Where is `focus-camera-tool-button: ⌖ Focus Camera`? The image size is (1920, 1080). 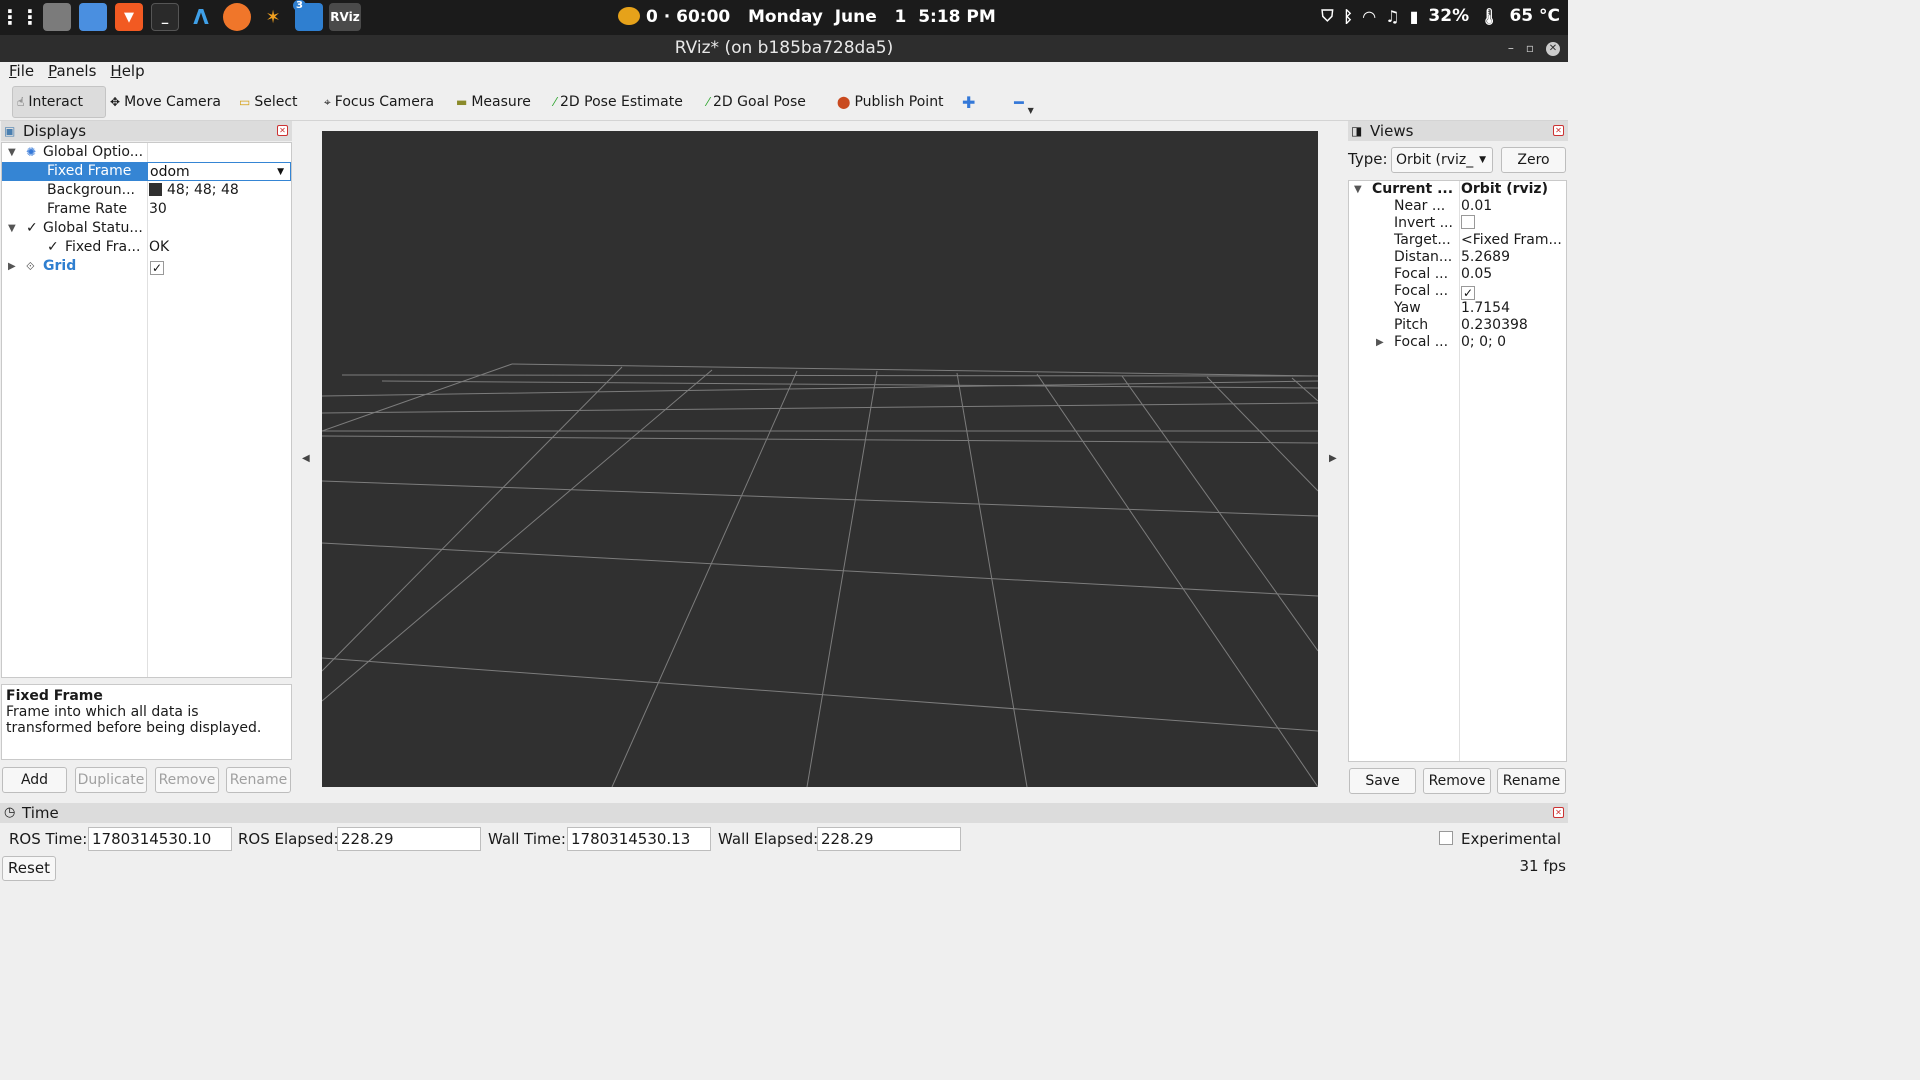 focus-camera-tool-button: ⌖ Focus Camera is located at coordinates (379, 102).